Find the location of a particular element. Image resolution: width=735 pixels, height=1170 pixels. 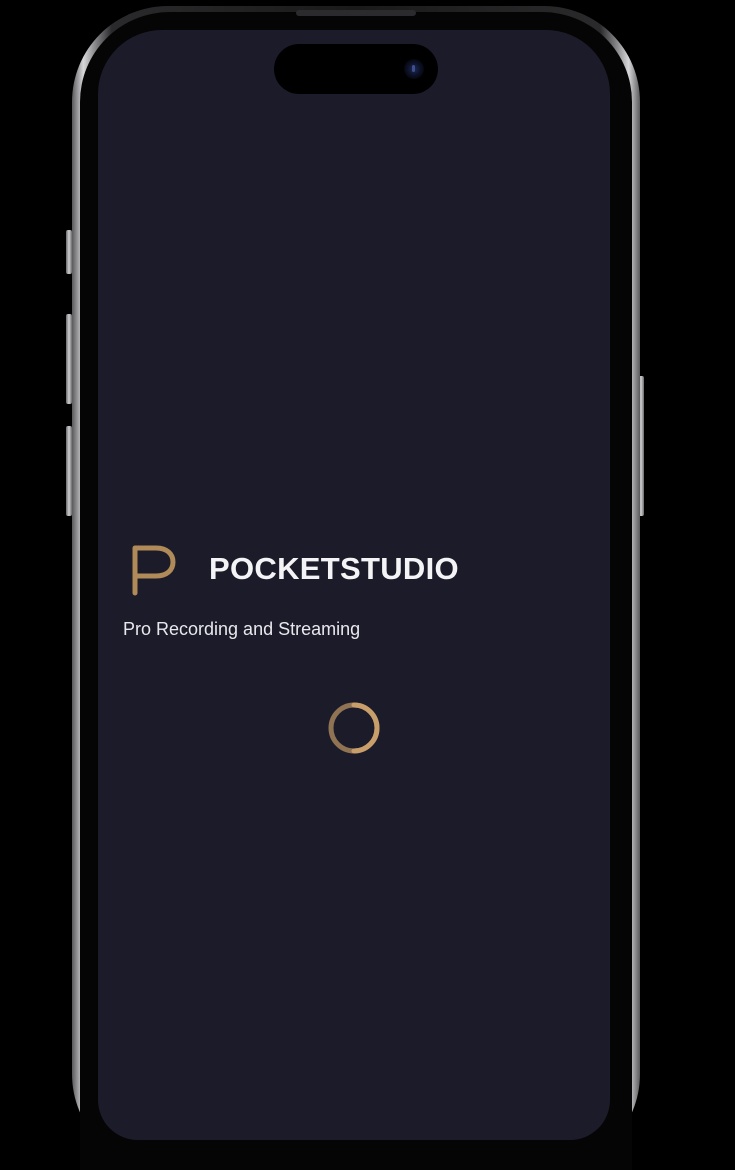

brand-header: POCKETSTUDIO is located at coordinates (291, 568).